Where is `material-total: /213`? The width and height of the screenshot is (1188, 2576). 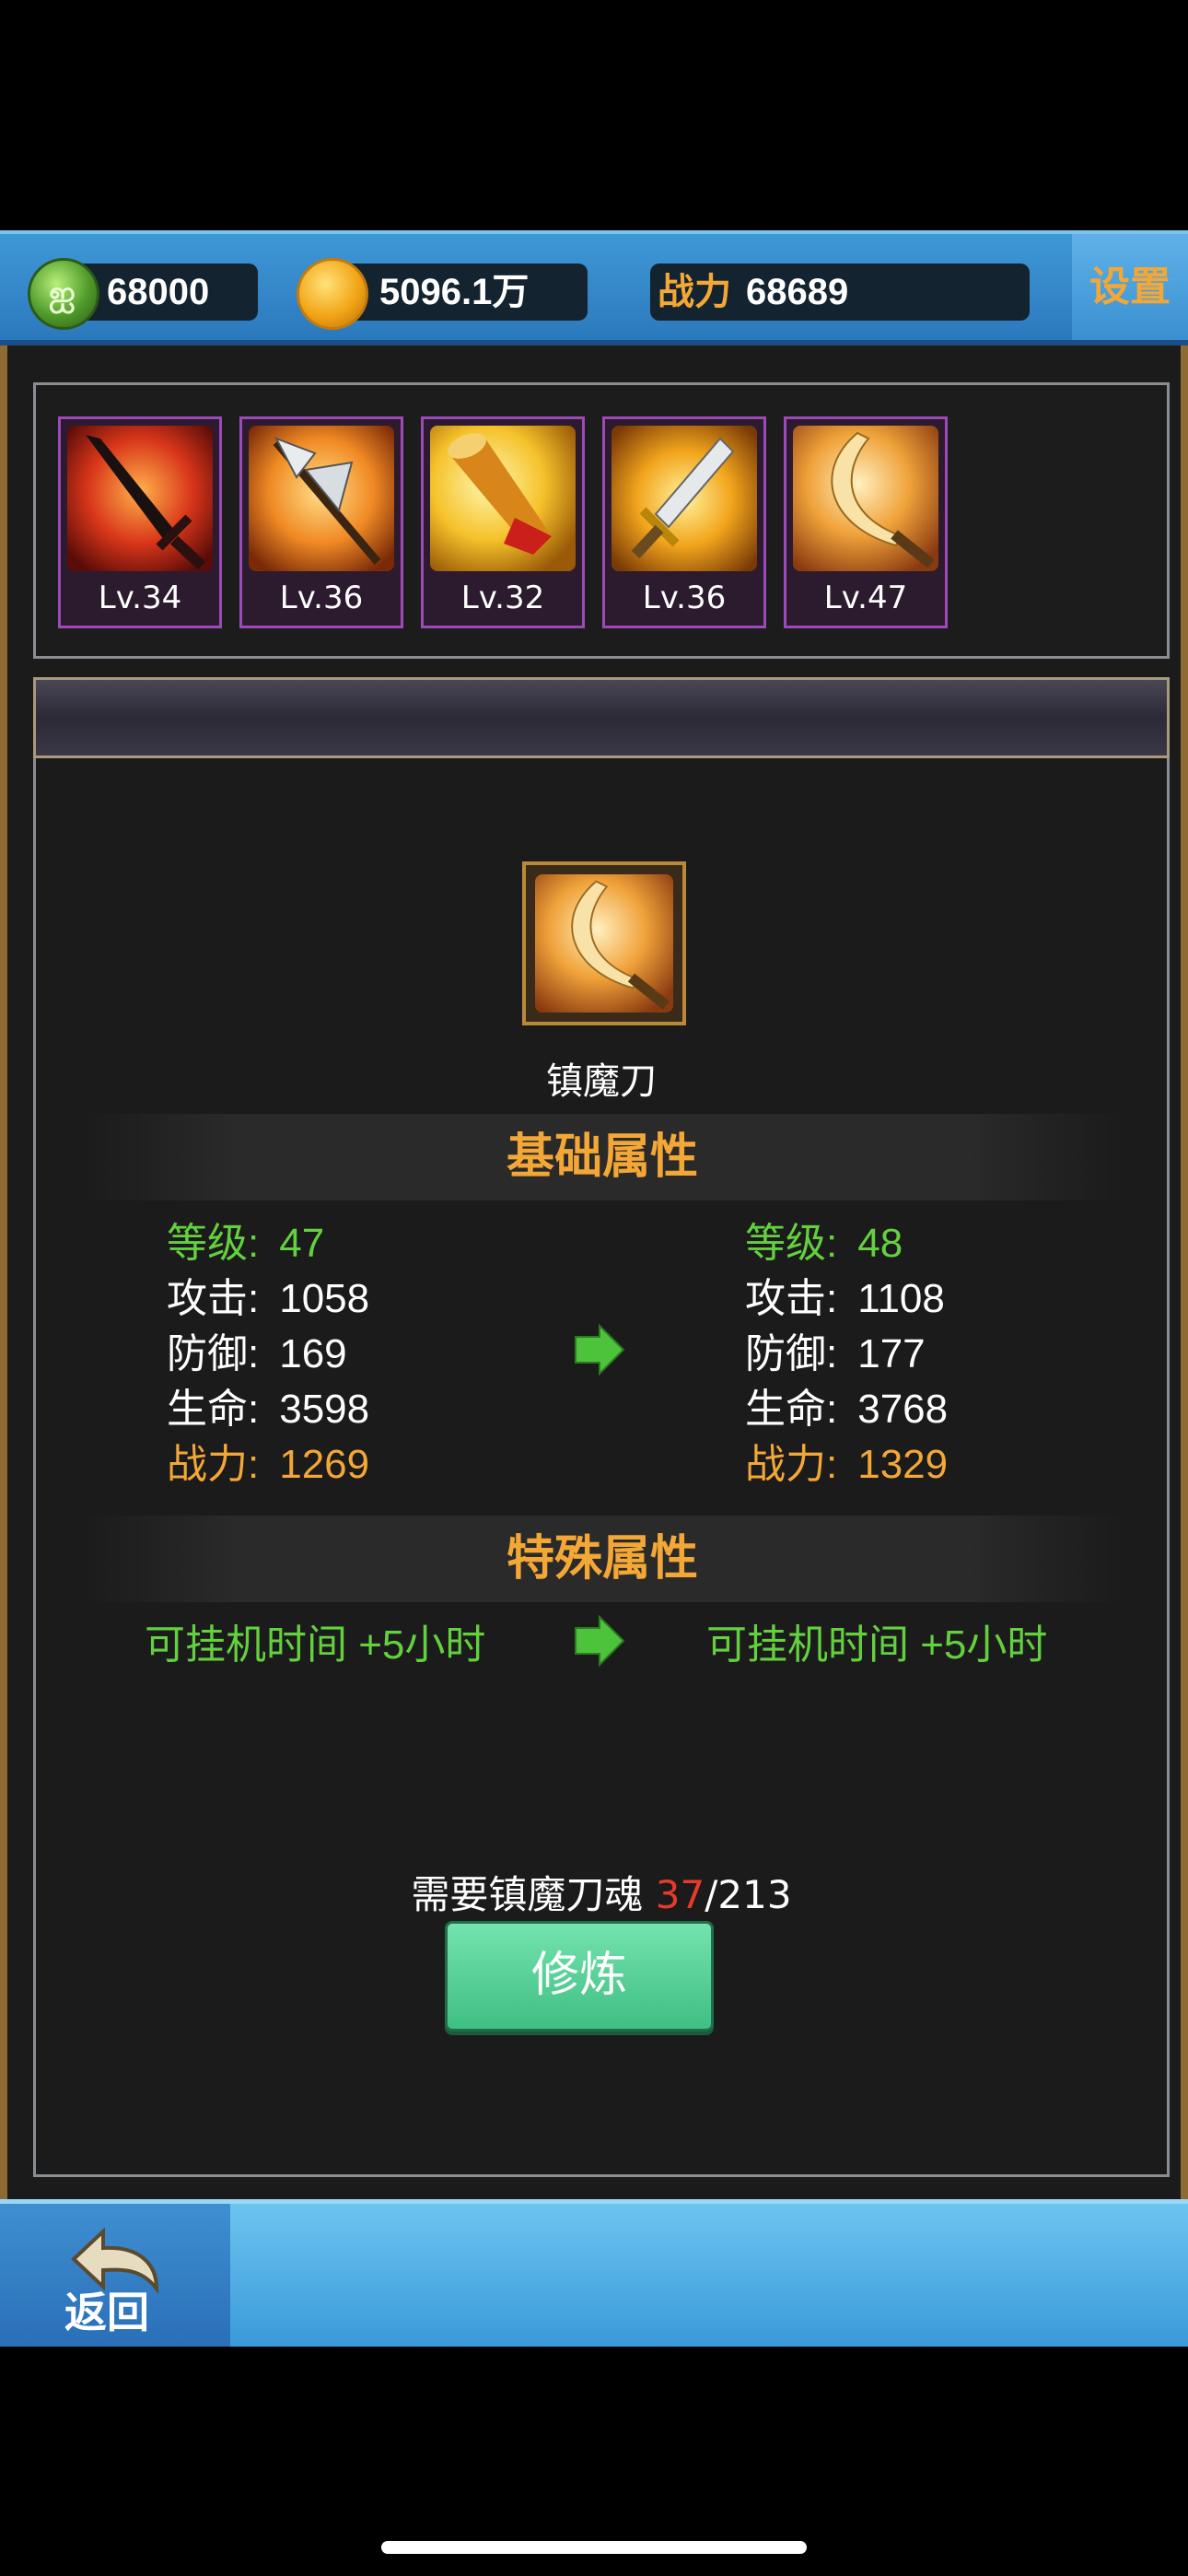 material-total: /213 is located at coordinates (748, 1894).